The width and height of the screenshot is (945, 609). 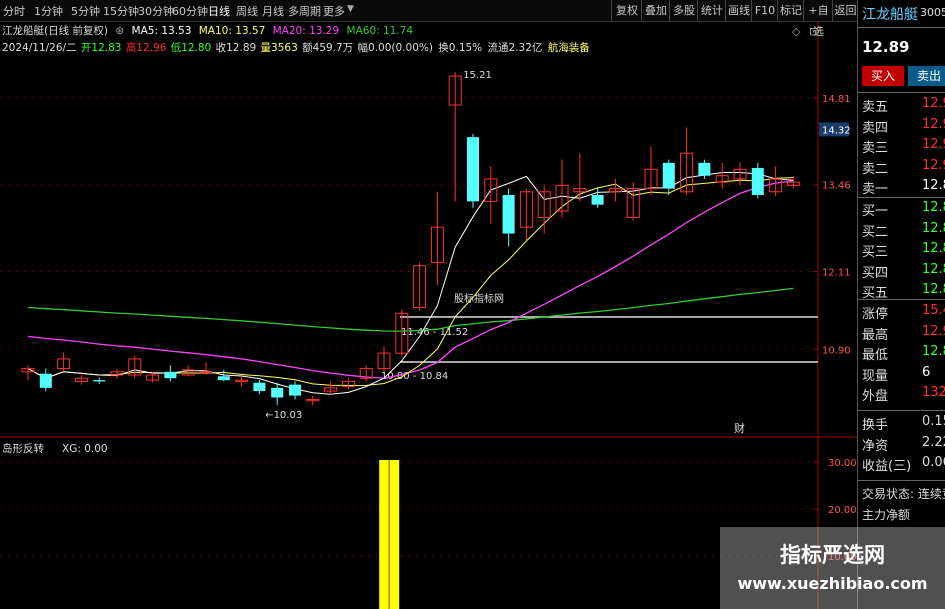 I want to click on multi-stock-button: 多股, so click(x=683, y=10).